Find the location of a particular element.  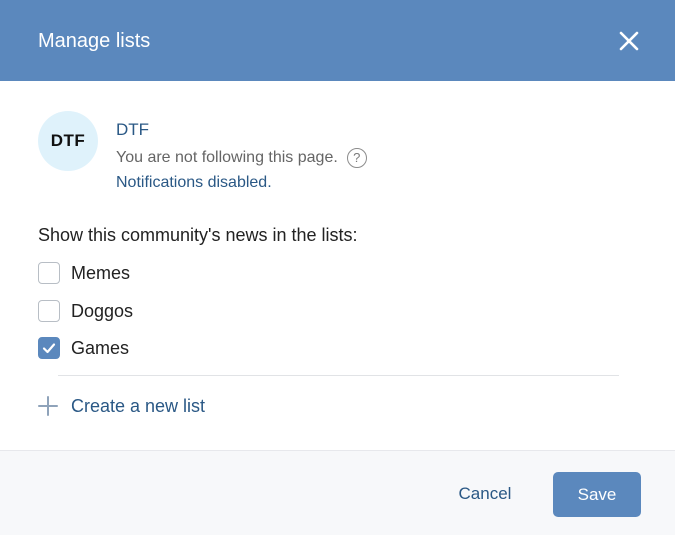

lists-heading: Show this community's news in the lists: is located at coordinates (198, 235).